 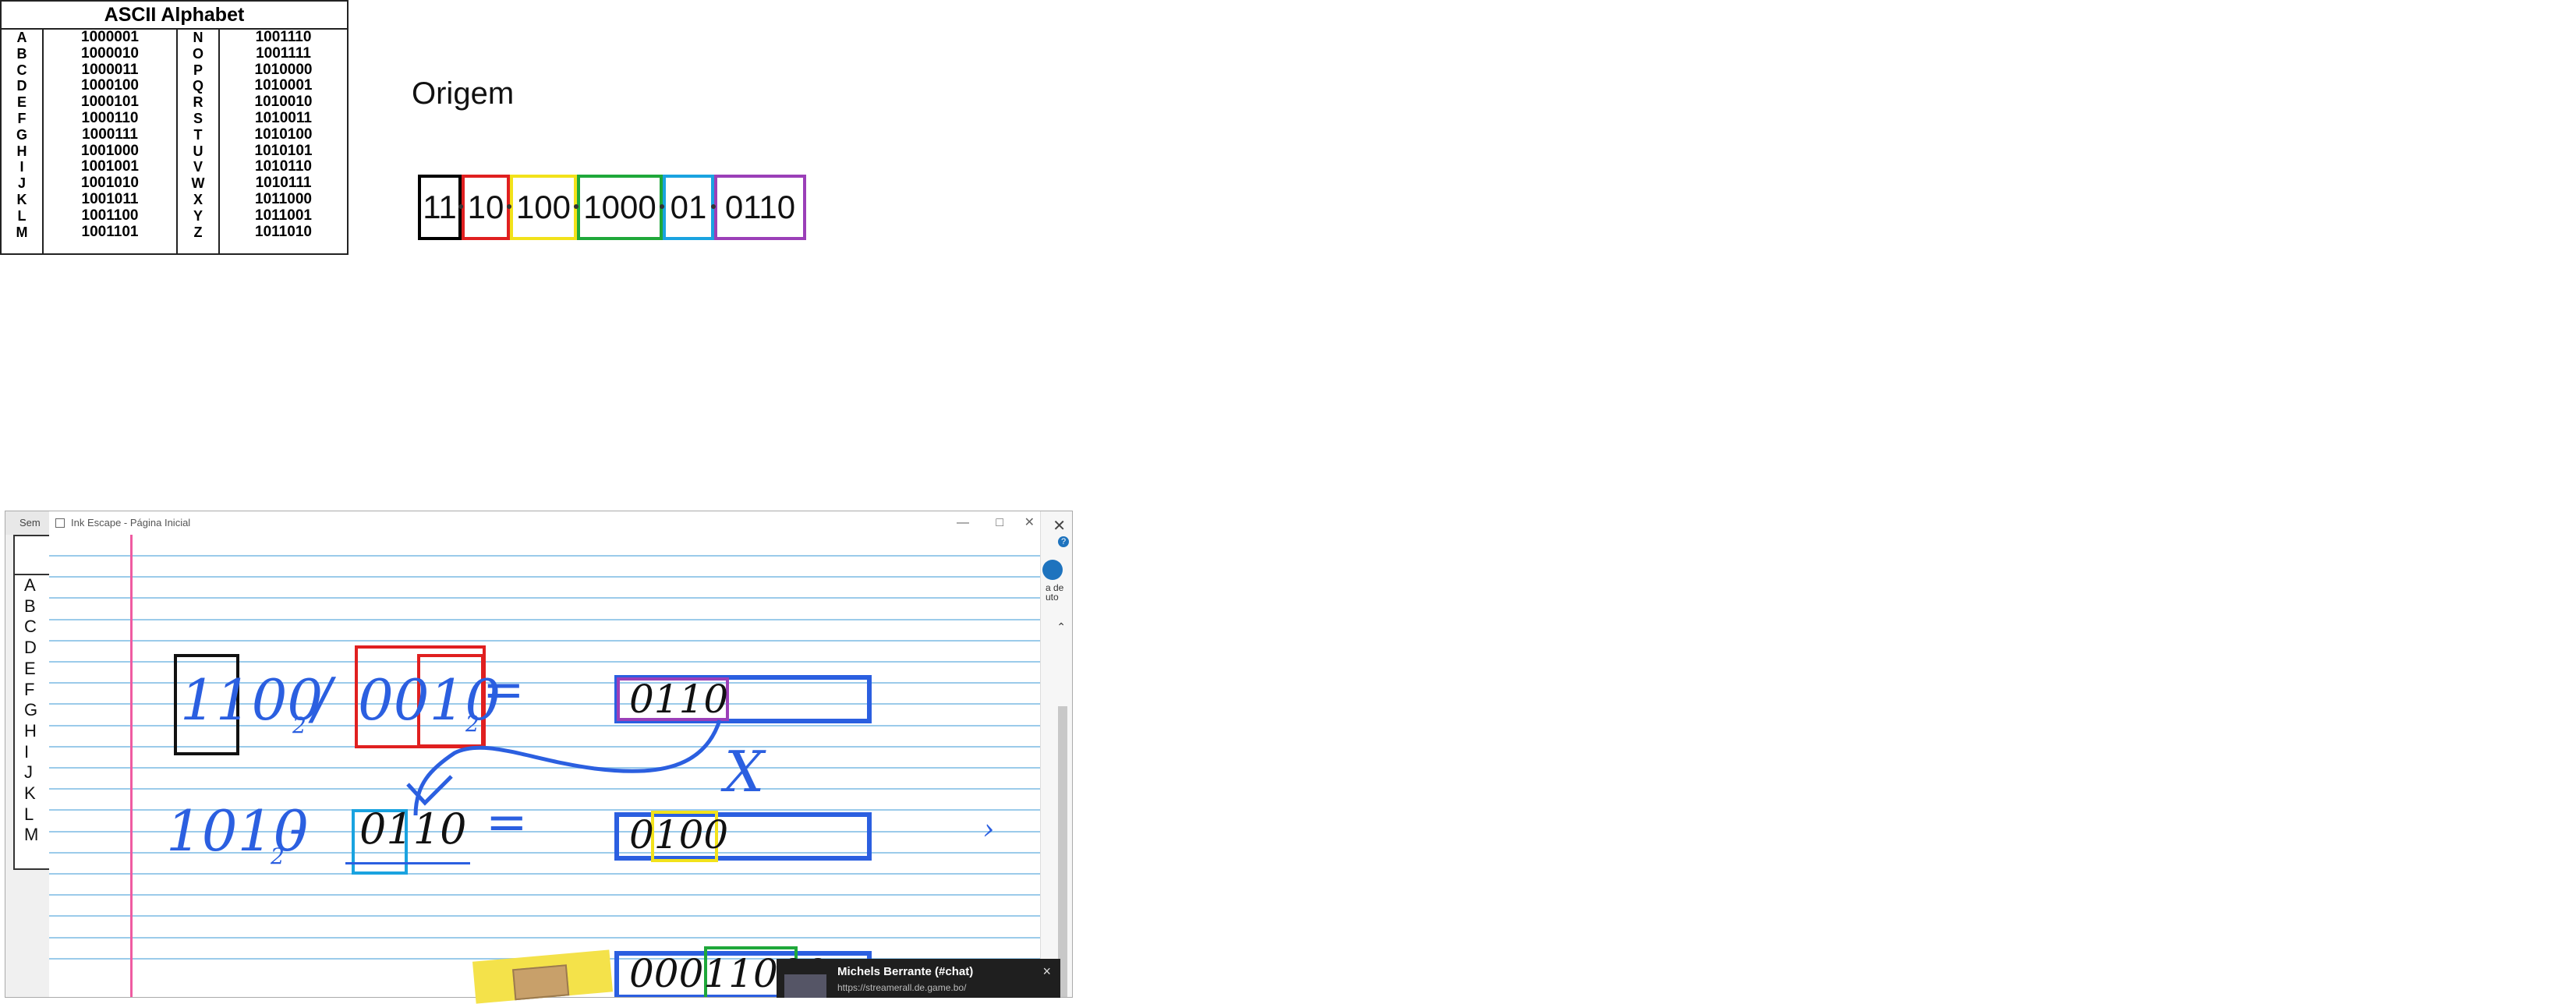 I want to click on background-letter: G, so click(x=31, y=710).